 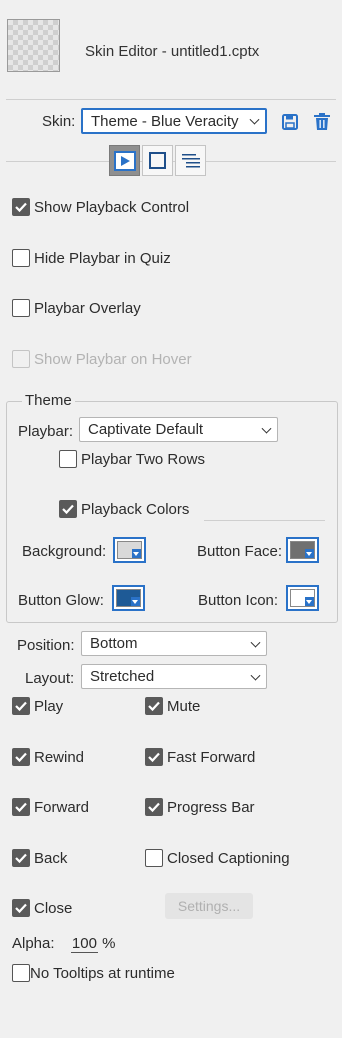 What do you see at coordinates (48, 400) in the screenshot?
I see `theme-legend: Theme` at bounding box center [48, 400].